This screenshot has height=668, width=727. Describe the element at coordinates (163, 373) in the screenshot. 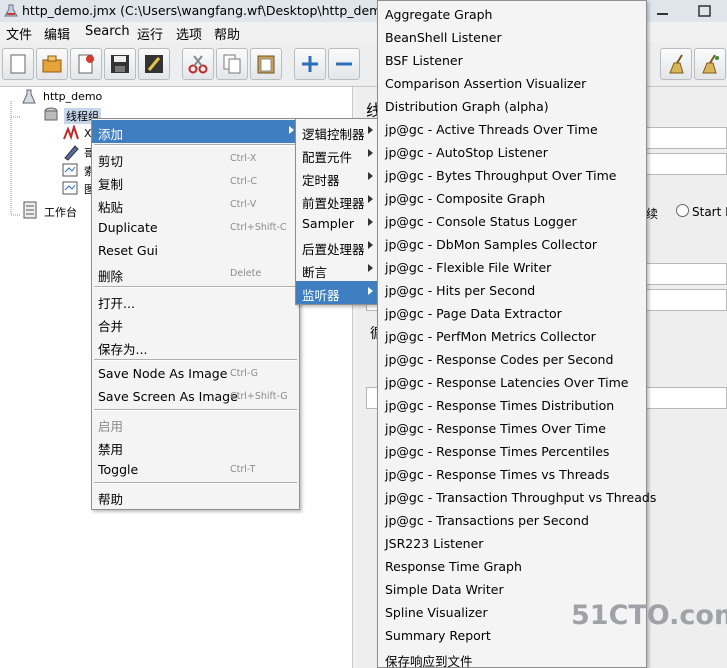

I see `menu-item-label: Save Node As Image` at that location.